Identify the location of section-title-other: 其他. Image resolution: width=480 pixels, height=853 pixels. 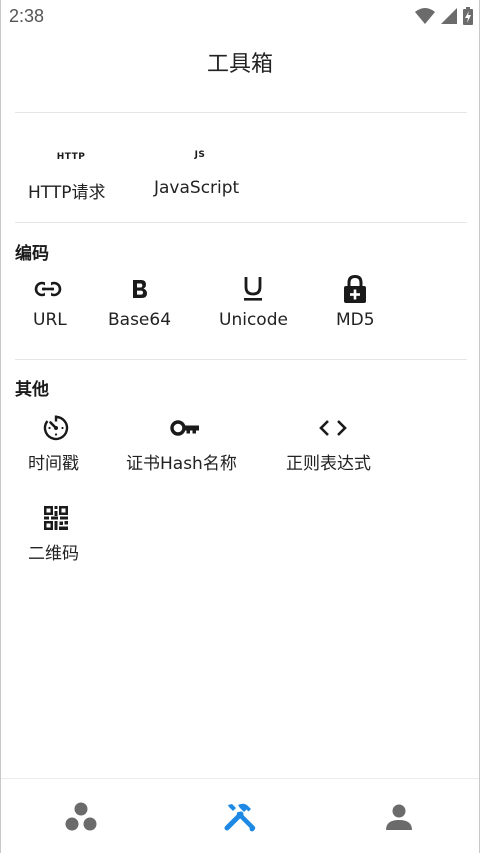
(32, 390).